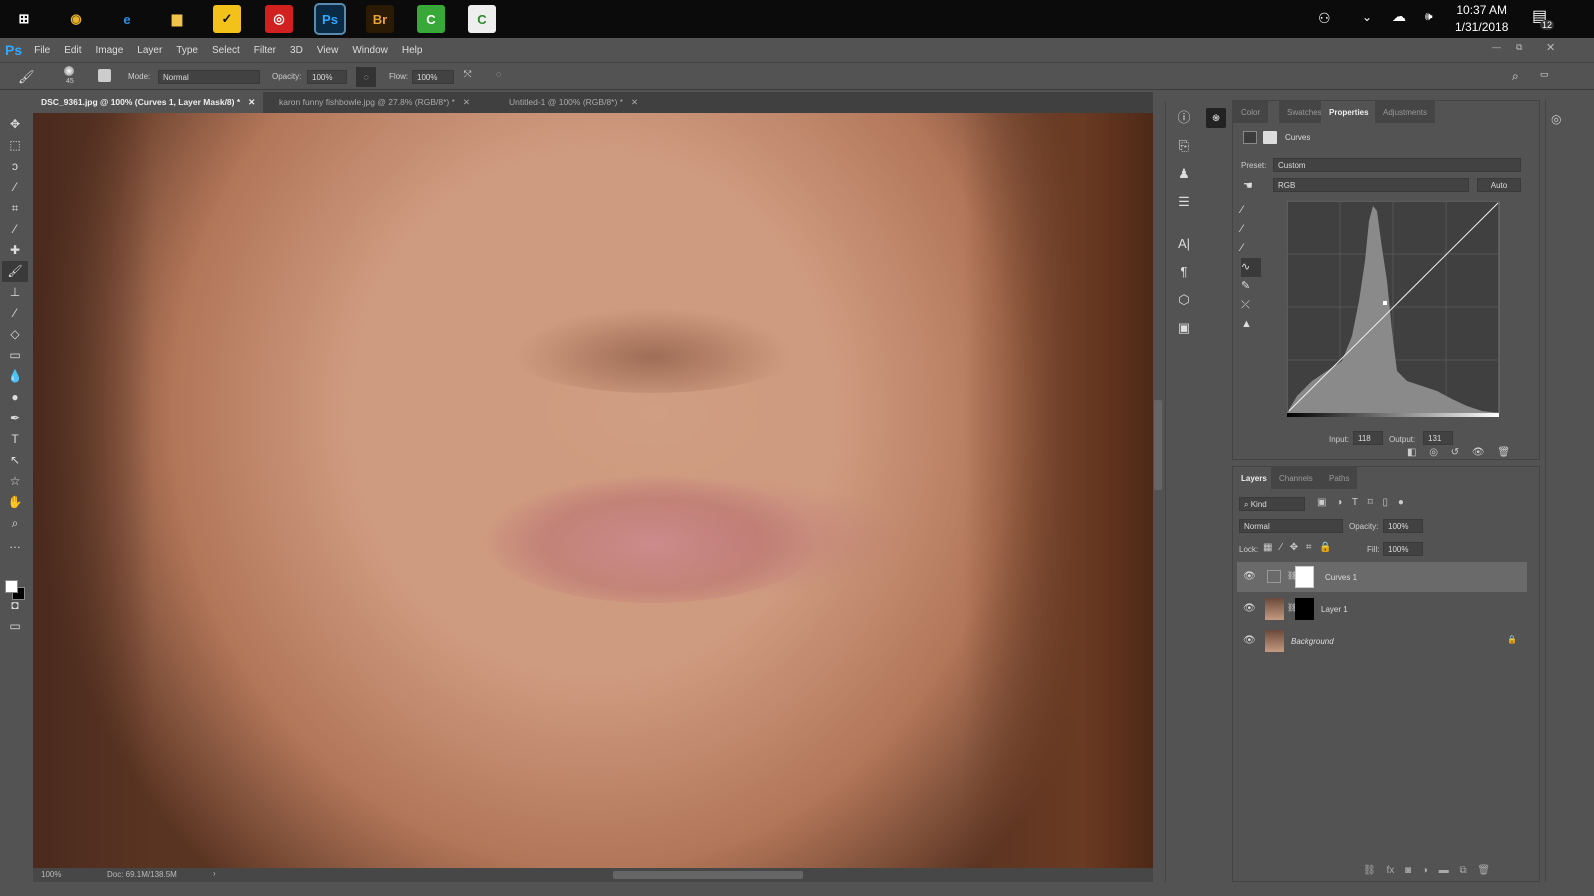  Describe the element at coordinates (1184, 328) in the screenshot. I see `navigator-panel-icon: ▣` at that location.